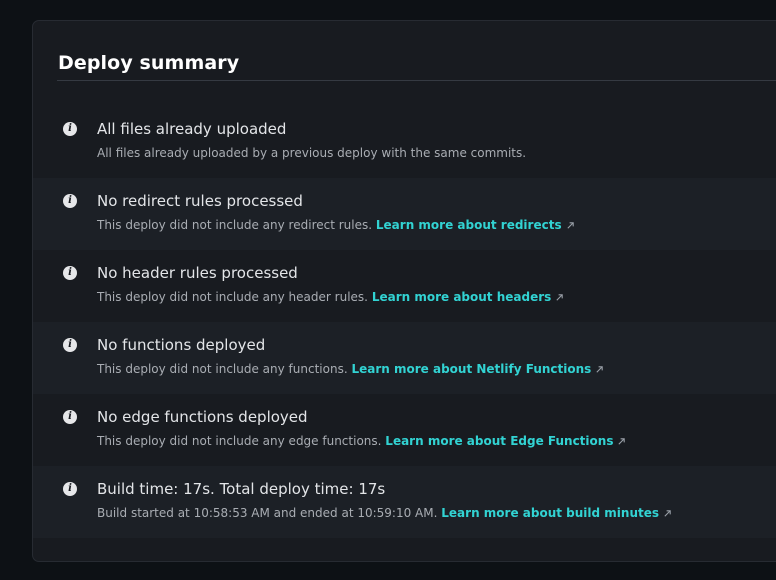 The width and height of the screenshot is (776, 580). I want to click on learn-more-build-minutes-link: Learn more about build minutes, so click(556, 513).